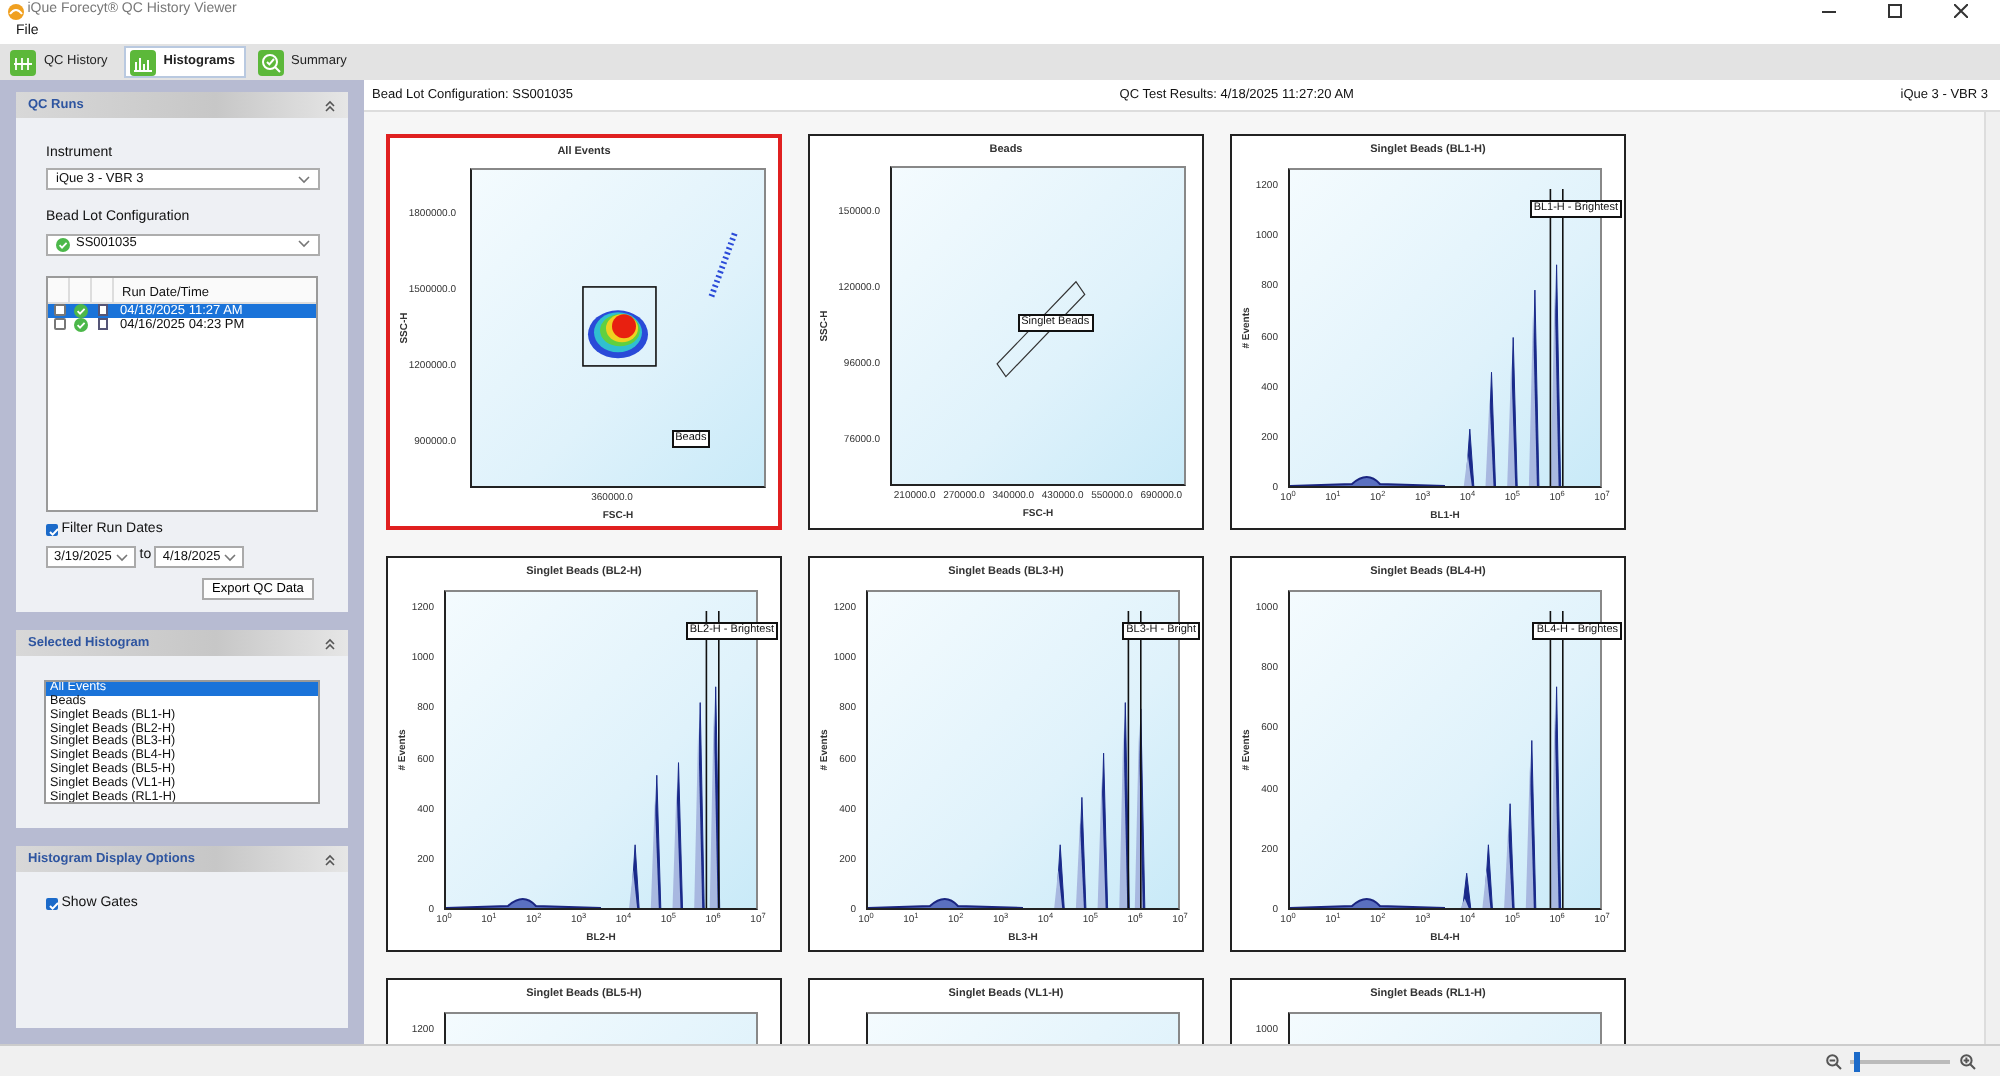 The width and height of the screenshot is (2000, 1076). Describe the element at coordinates (63, 244) in the screenshot. I see `status-check-icon` at that location.